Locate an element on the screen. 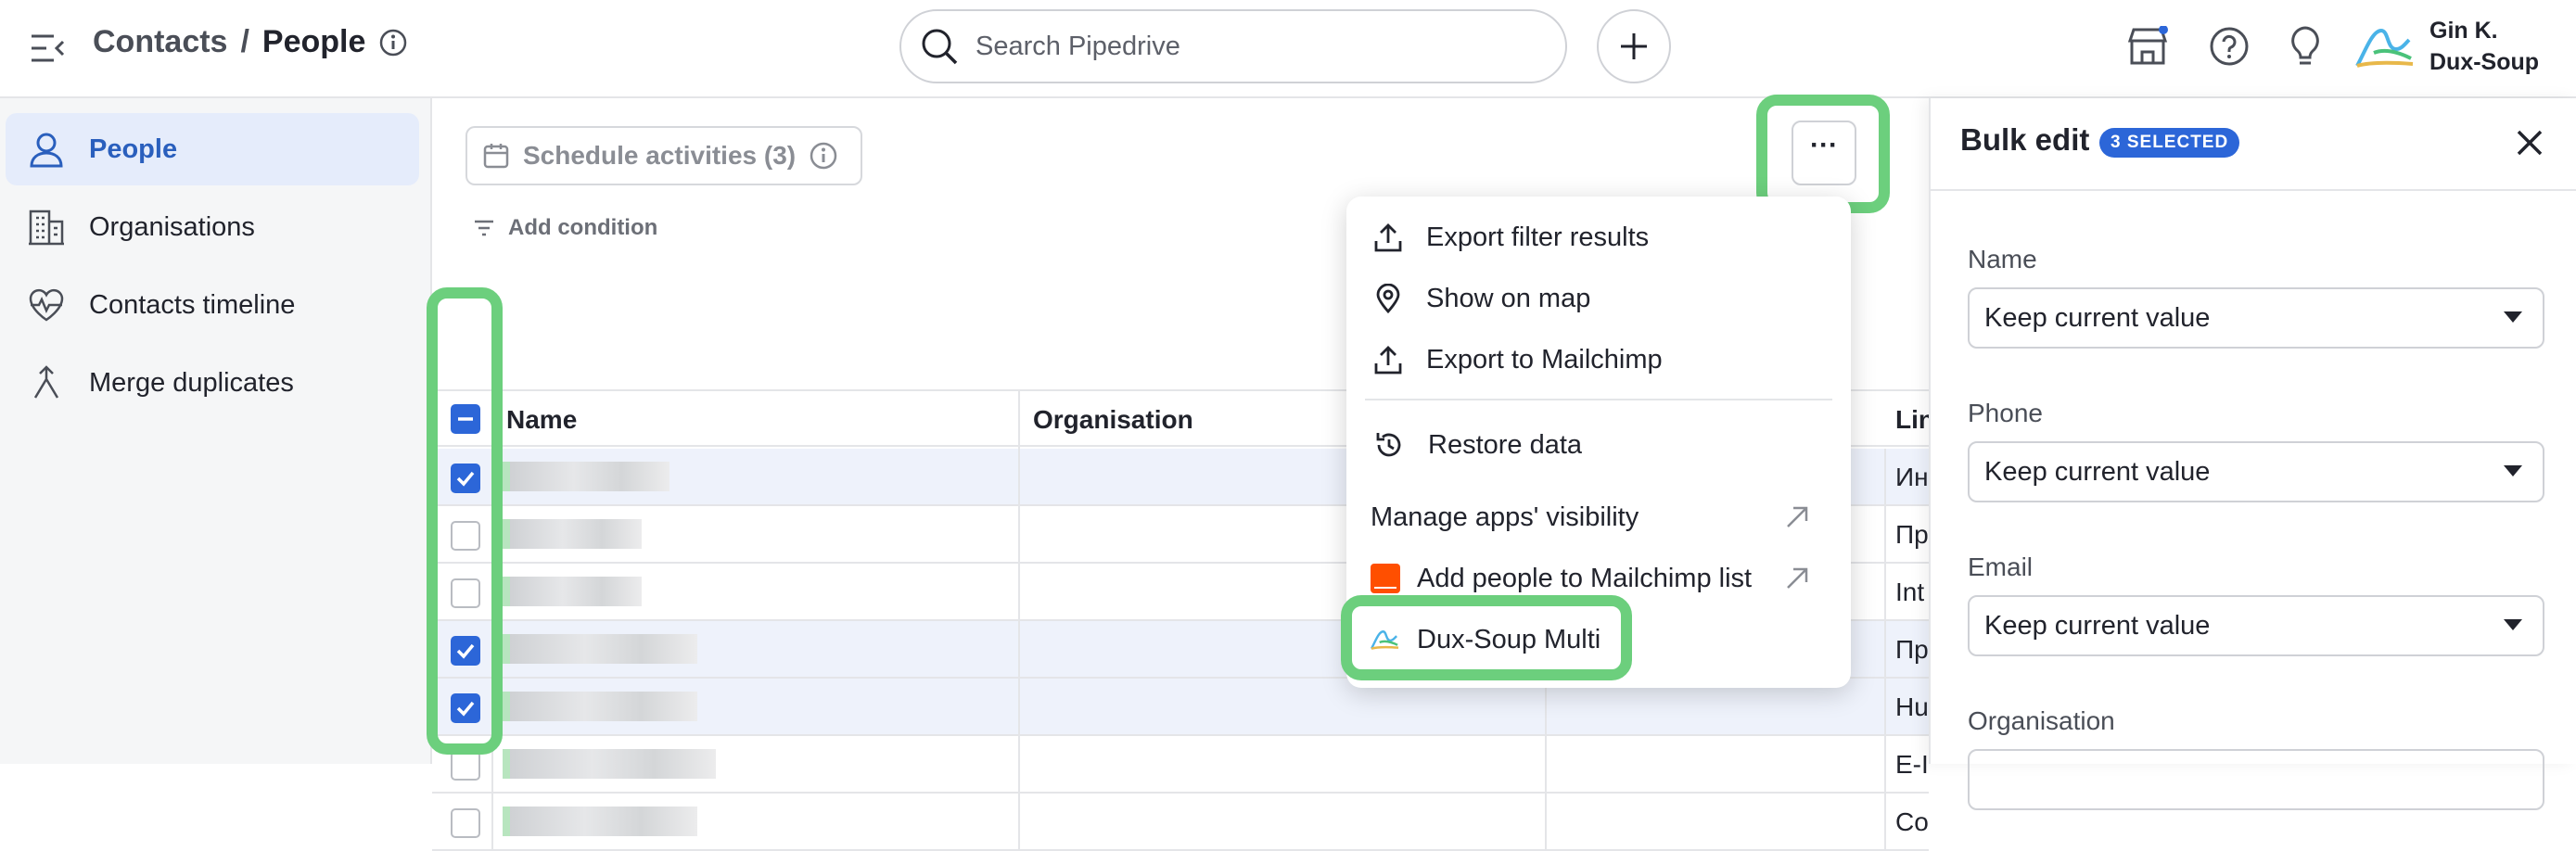 The height and width of the screenshot is (851, 2576). zapier-icon is located at coordinates (1385, 578).